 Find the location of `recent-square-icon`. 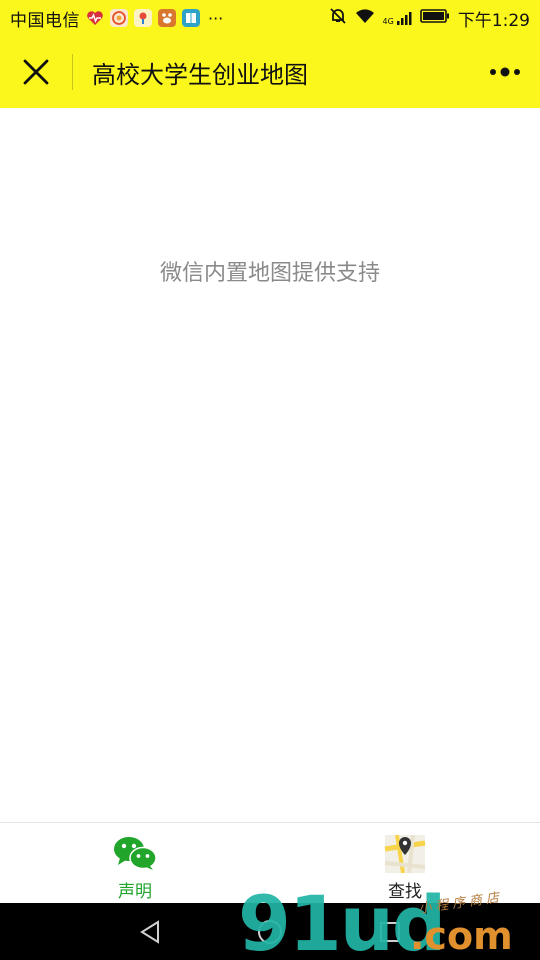

recent-square-icon is located at coordinates (390, 931).